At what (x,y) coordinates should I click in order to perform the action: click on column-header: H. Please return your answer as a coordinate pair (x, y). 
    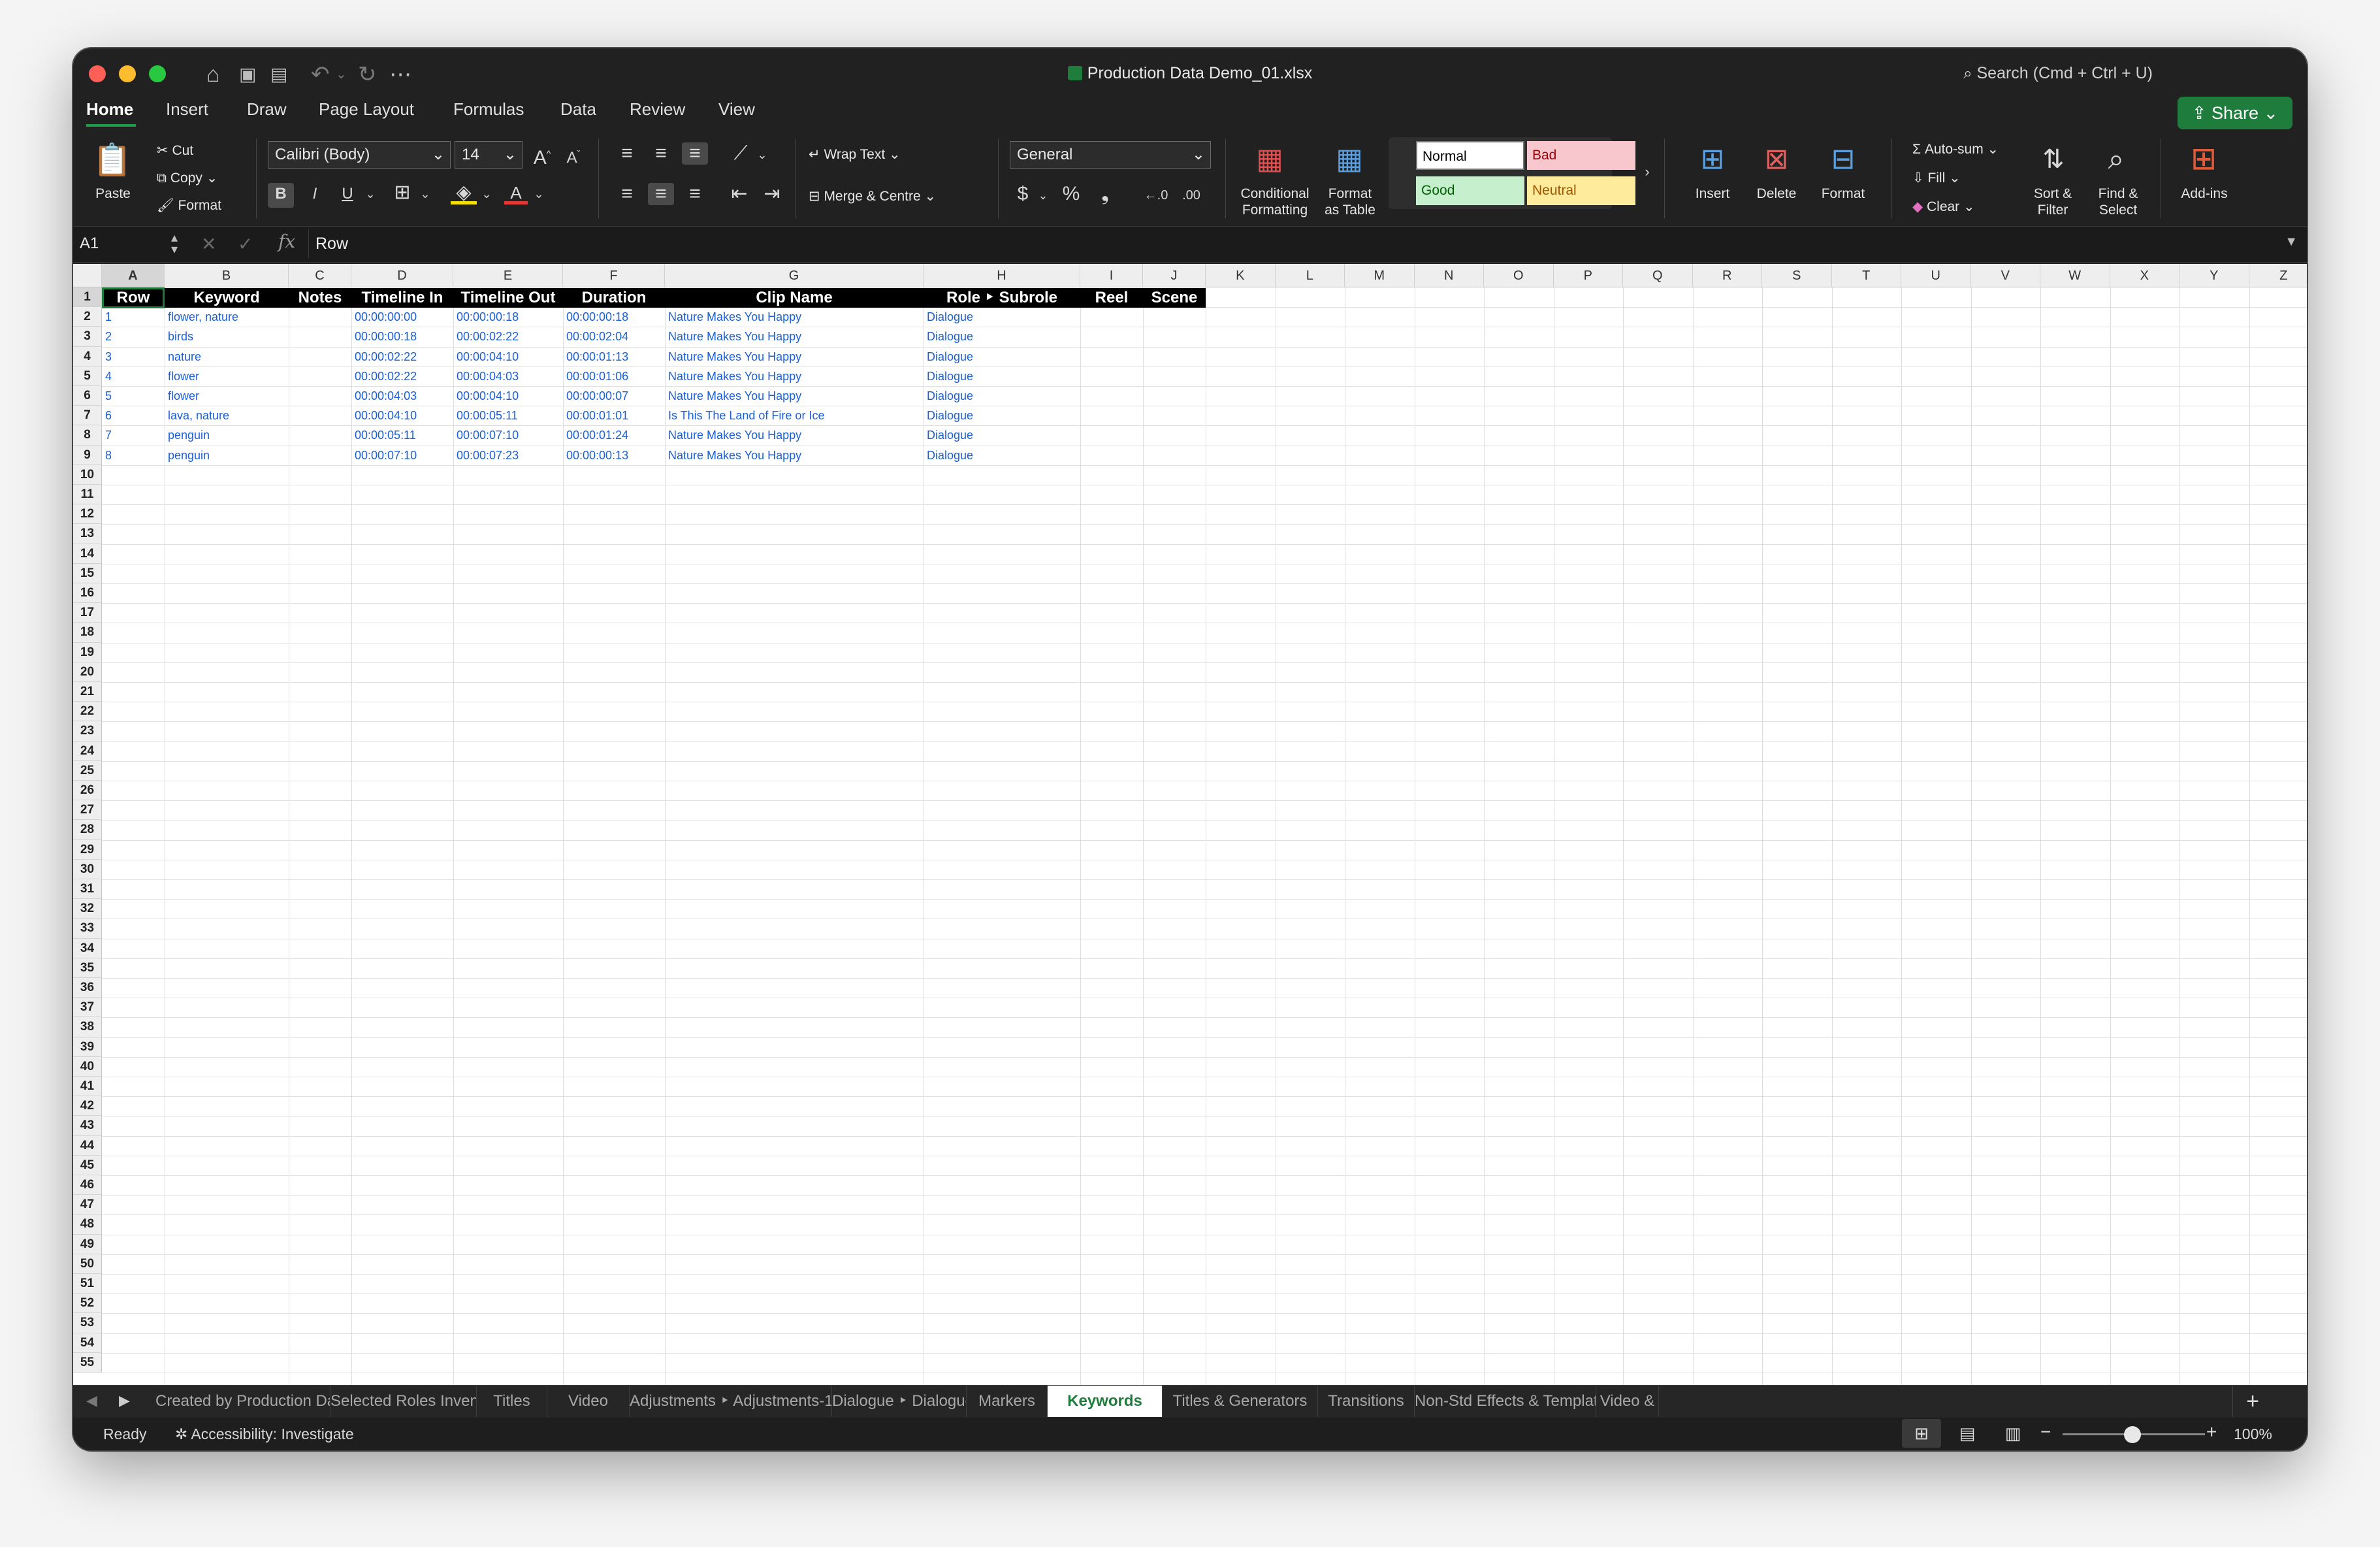
    Looking at the image, I should click on (1002, 275).